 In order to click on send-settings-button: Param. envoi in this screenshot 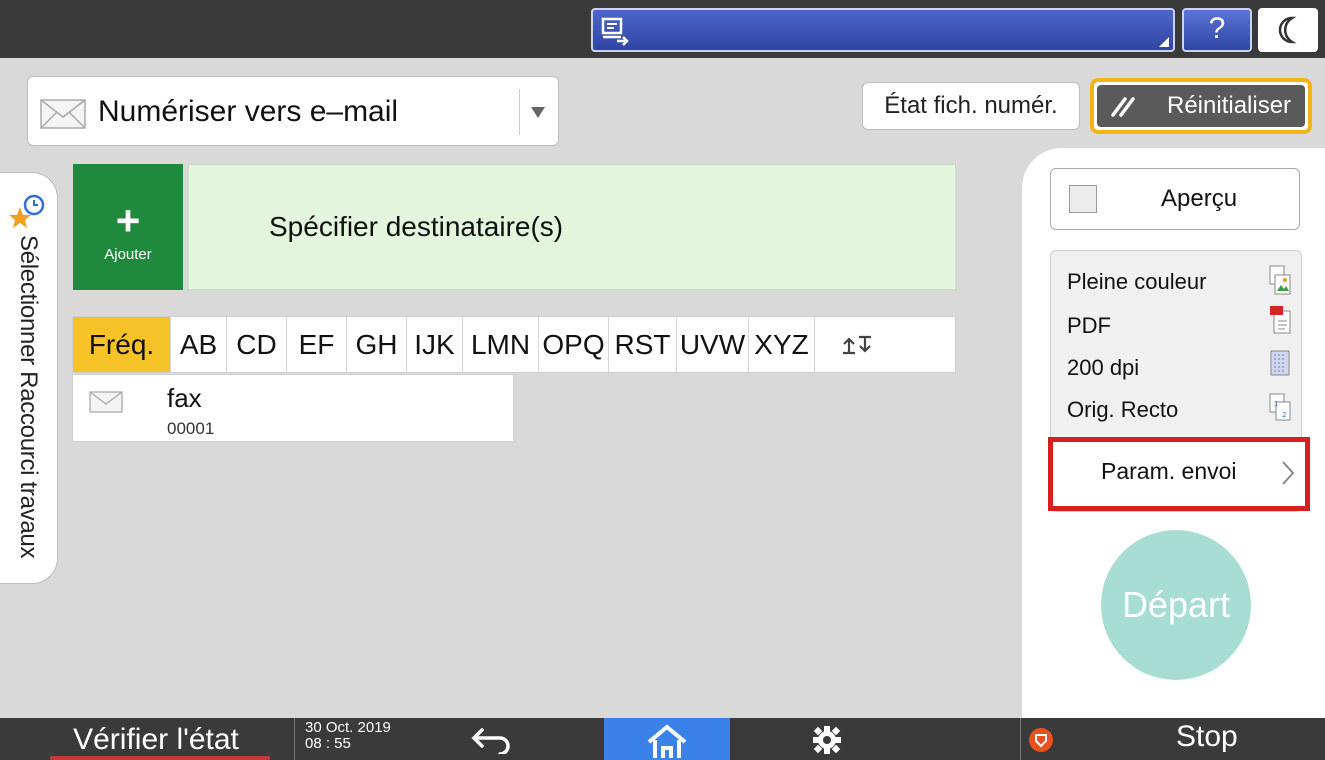, I will do `click(1179, 474)`.